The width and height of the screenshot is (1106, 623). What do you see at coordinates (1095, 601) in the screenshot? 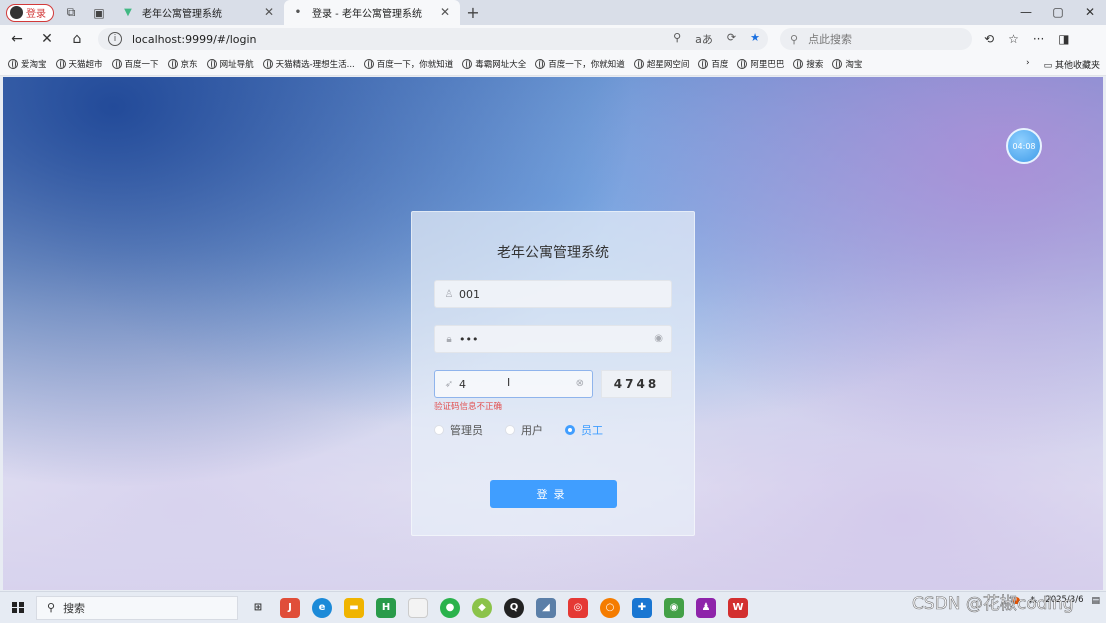
I see `notification-icon: ▤` at bounding box center [1095, 601].